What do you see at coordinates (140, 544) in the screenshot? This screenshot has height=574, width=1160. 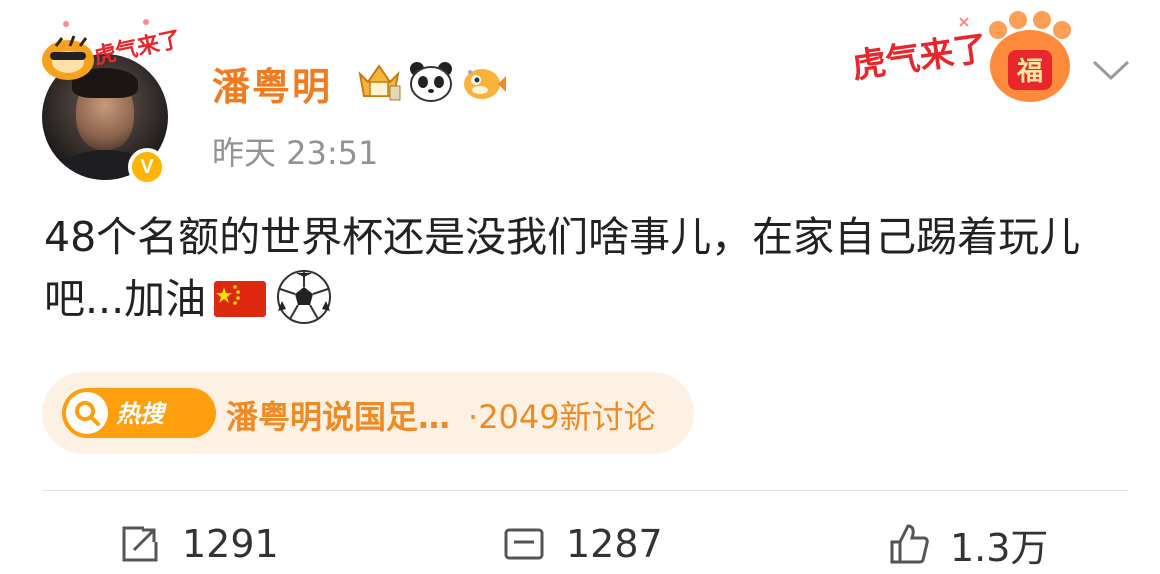 I see `repost-icon` at bounding box center [140, 544].